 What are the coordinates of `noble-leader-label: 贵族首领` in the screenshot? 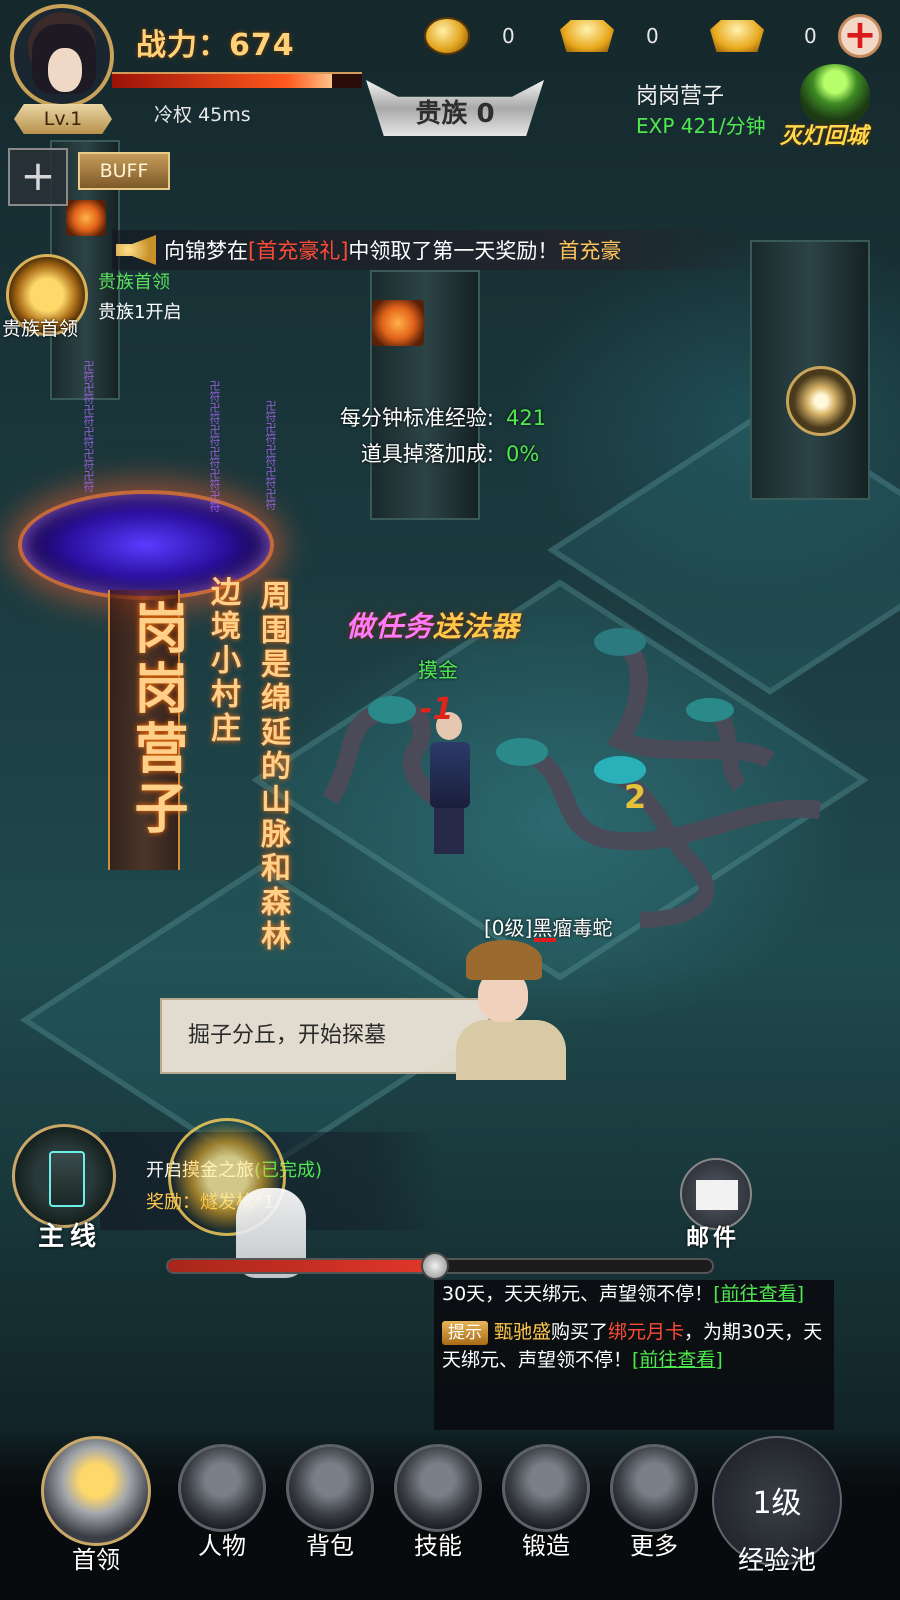 It's located at (40, 327).